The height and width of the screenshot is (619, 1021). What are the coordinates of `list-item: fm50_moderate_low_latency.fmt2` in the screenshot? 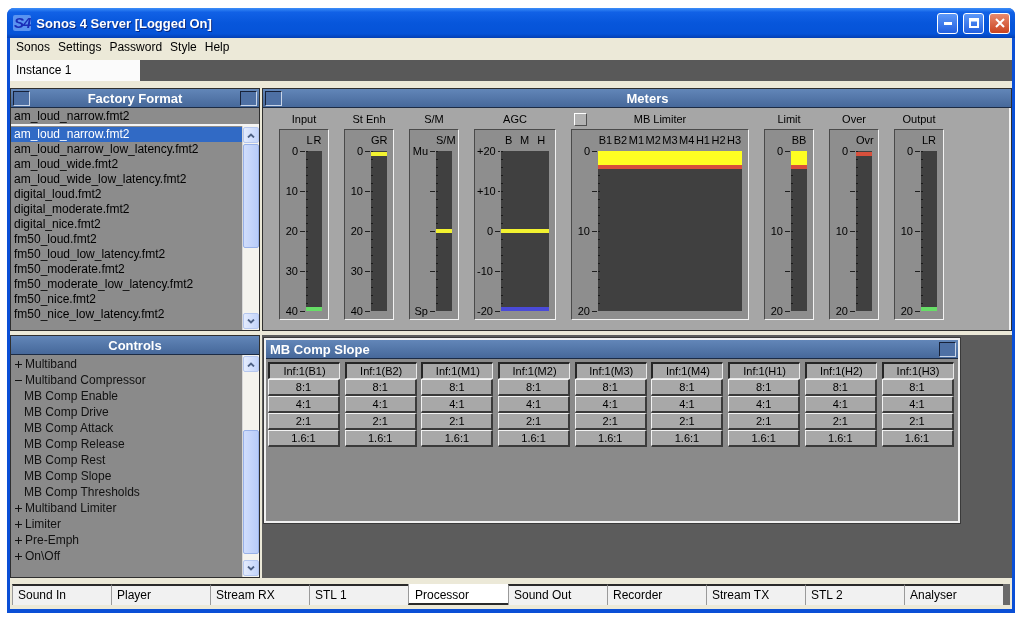 It's located at (126, 284).